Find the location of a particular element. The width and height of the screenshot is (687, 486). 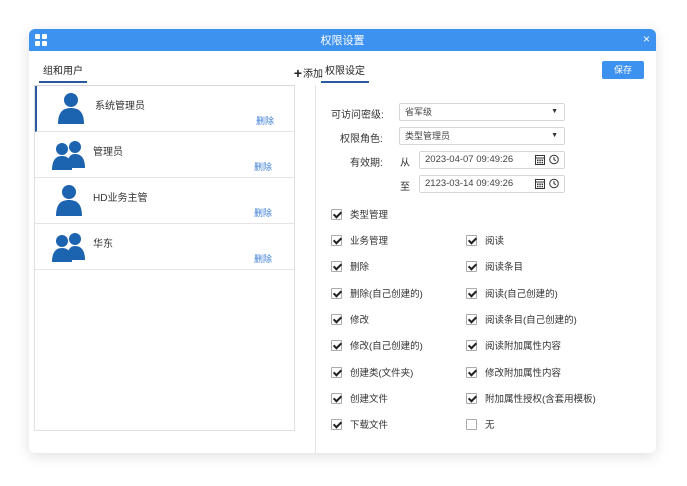

access-level-label: 可访问密级: is located at coordinates (357, 115).